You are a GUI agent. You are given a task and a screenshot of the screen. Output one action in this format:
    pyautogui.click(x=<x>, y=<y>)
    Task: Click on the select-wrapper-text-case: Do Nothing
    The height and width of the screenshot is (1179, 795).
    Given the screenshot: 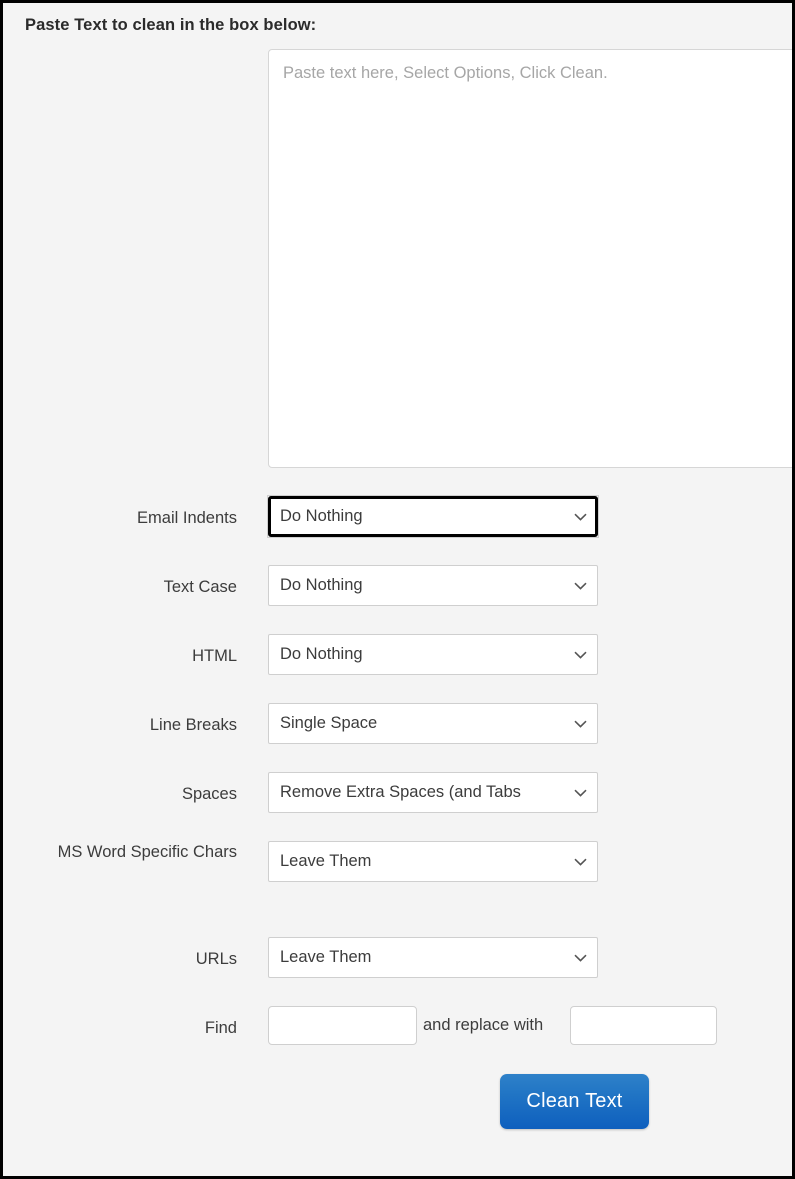 What is the action you would take?
    pyautogui.click(x=433, y=585)
    